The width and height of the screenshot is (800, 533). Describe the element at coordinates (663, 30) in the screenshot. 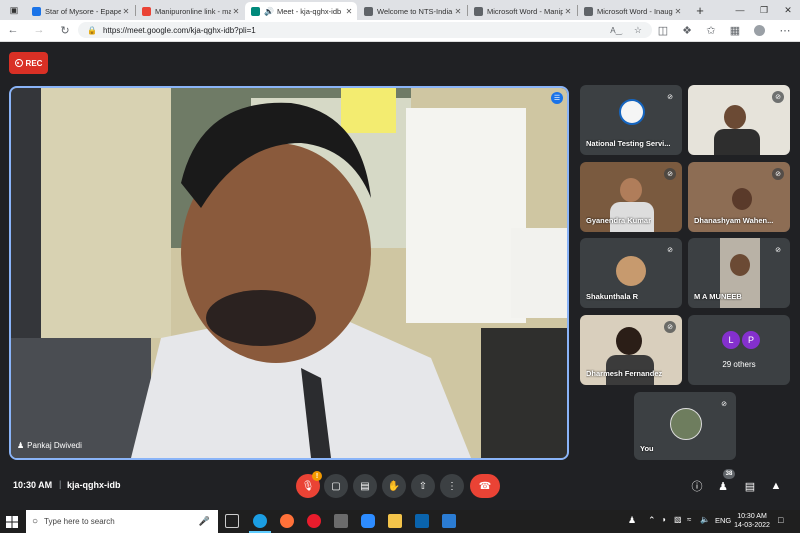

I see `split-screen-icon: ◫` at that location.